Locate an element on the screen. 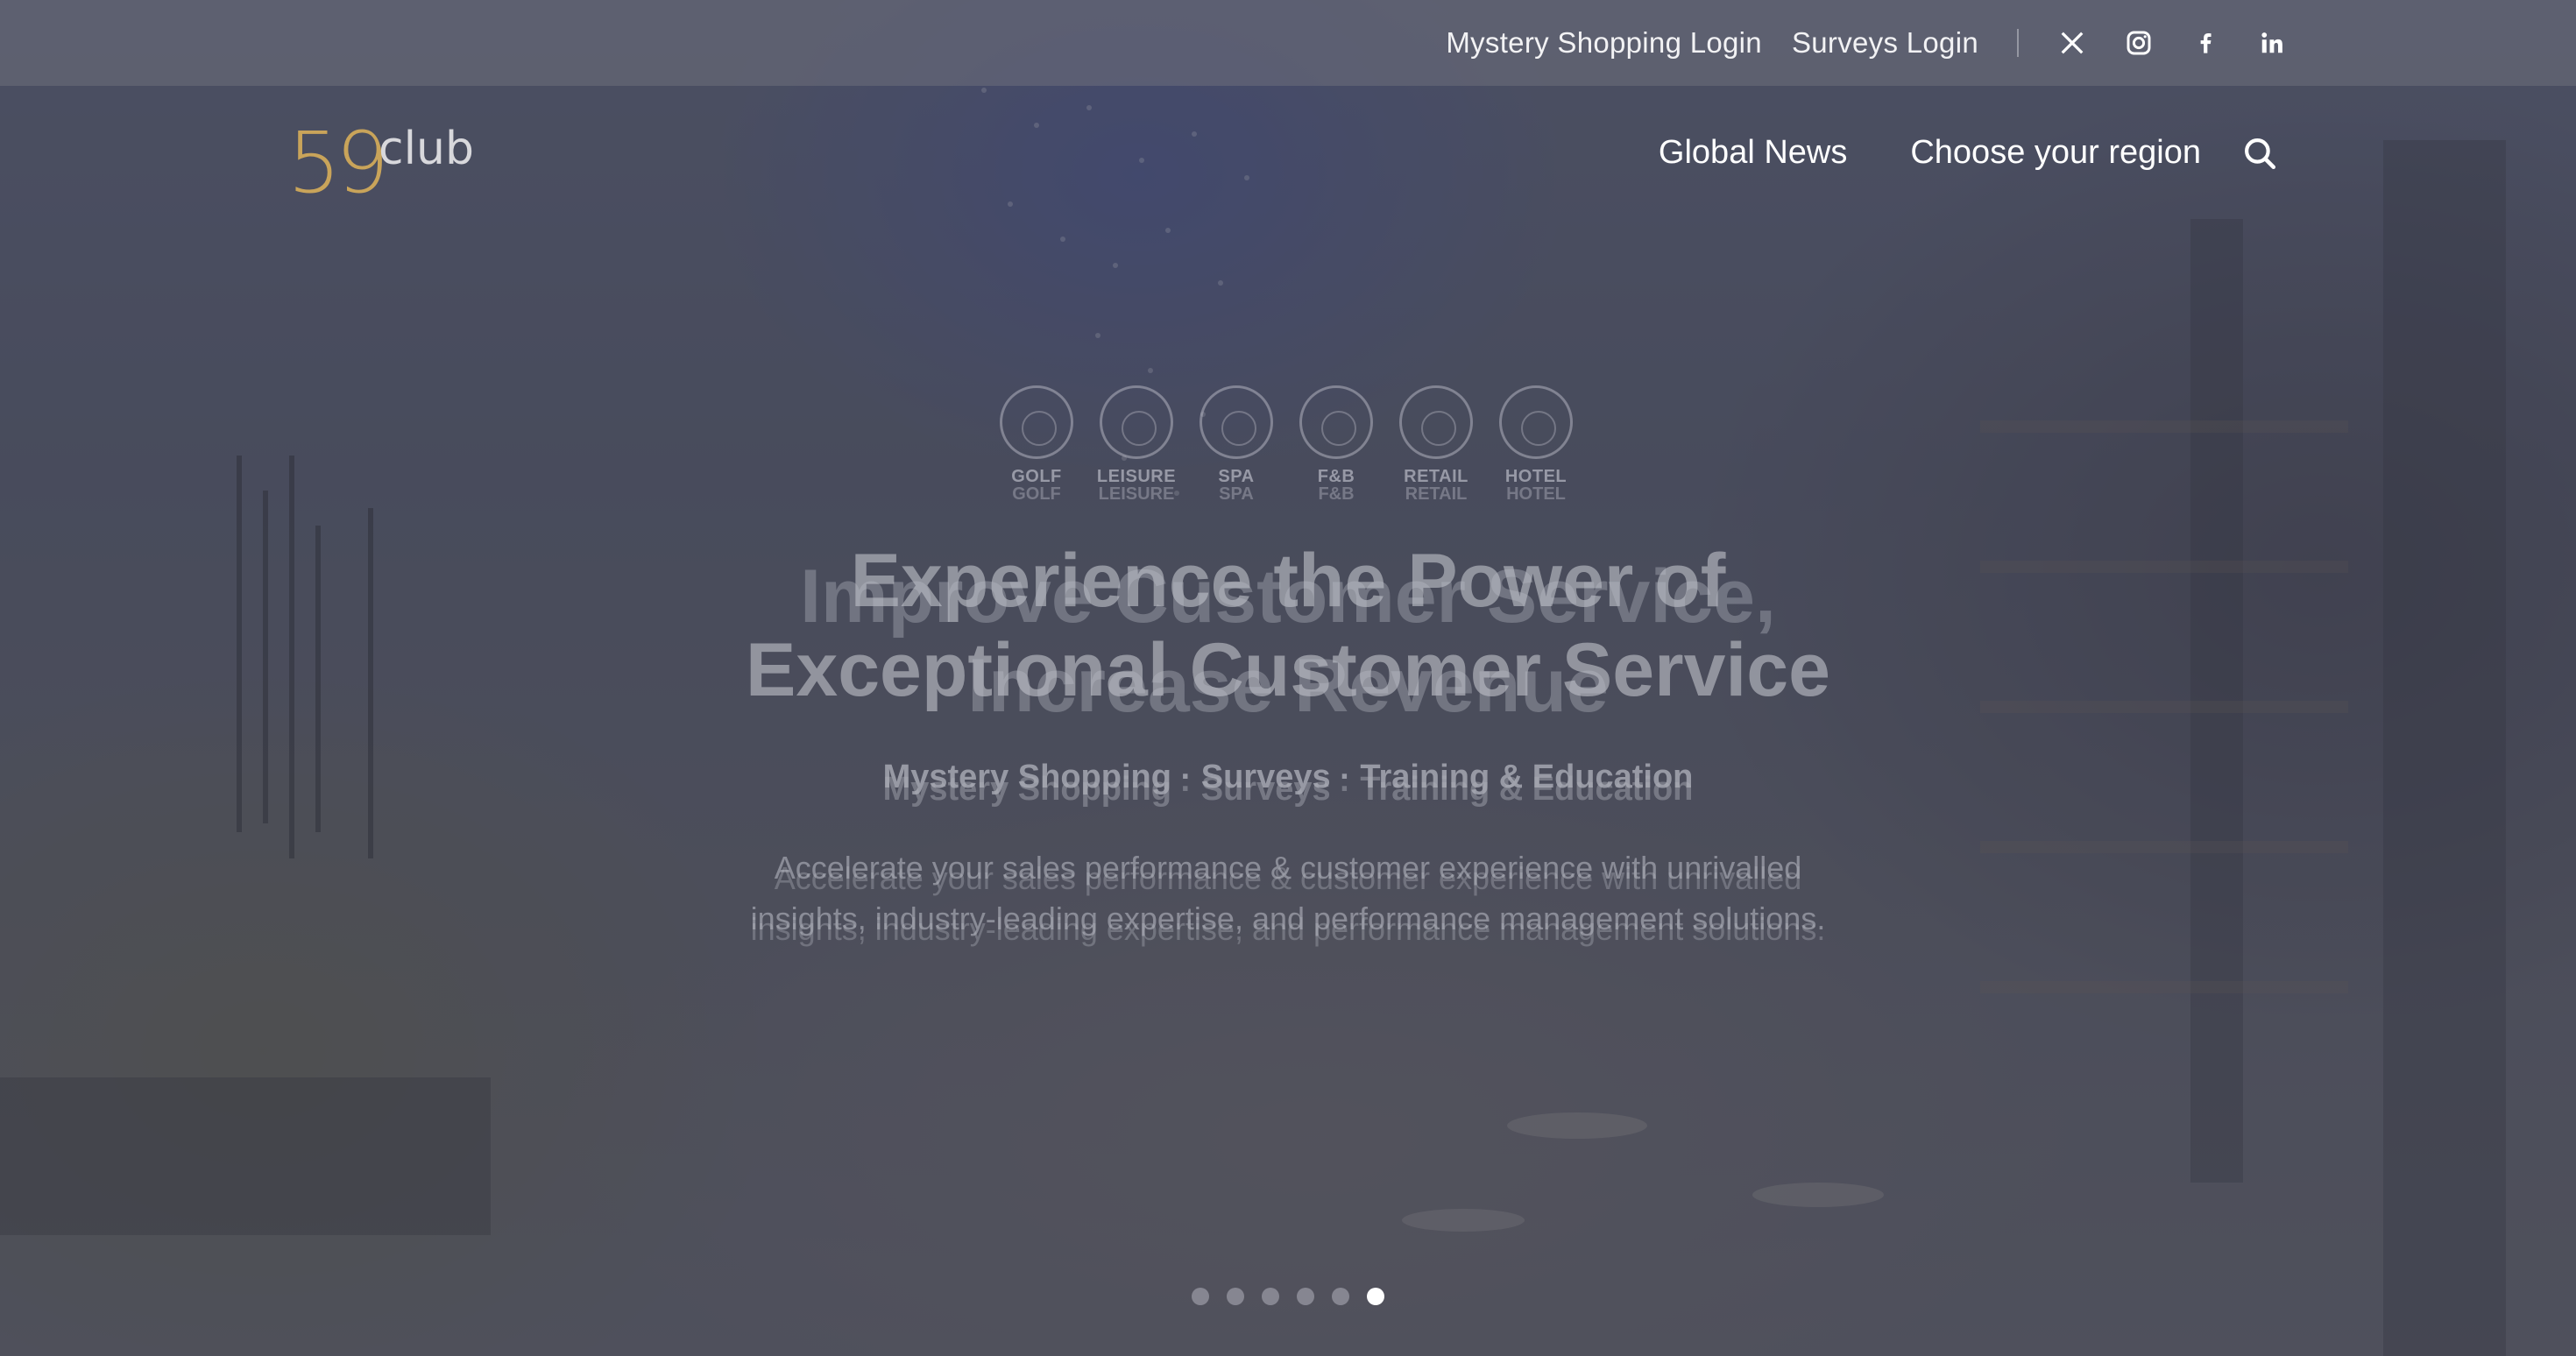 The height and width of the screenshot is (1356, 2576). nav-links: Global News Choose your region is located at coordinates (1937, 153).